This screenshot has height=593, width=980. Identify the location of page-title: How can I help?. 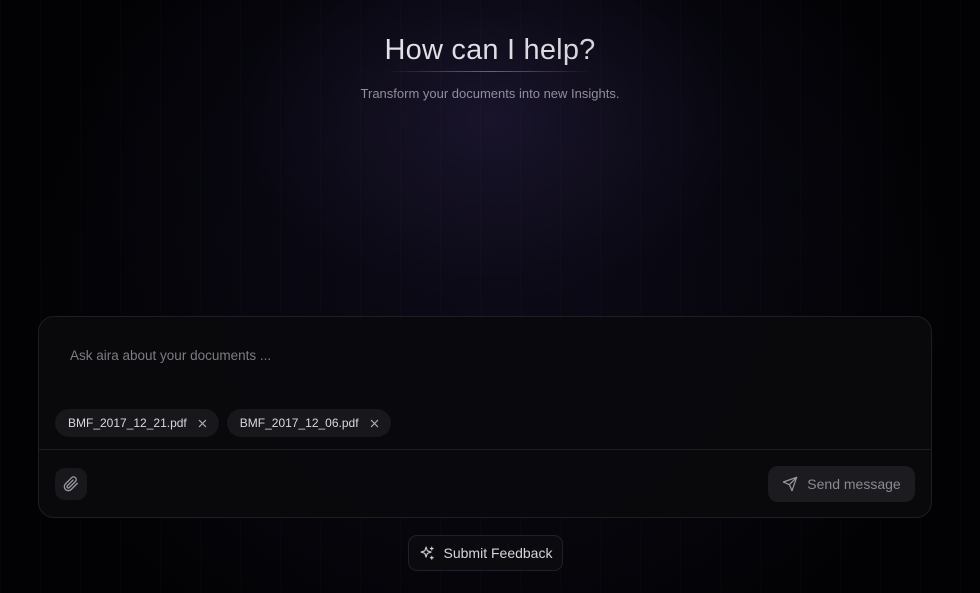
(490, 50).